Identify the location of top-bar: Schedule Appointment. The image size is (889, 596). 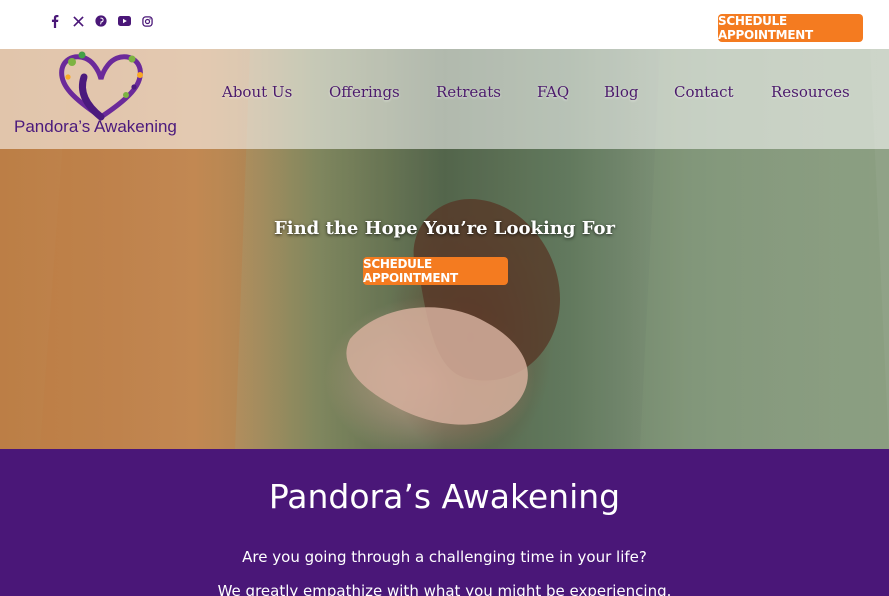
(444, 24).